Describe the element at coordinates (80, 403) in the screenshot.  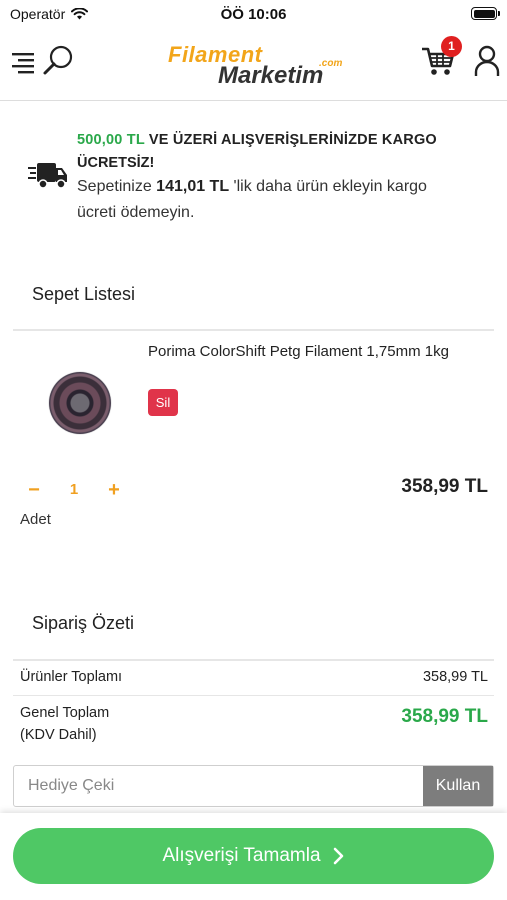
I see `product-image` at that location.